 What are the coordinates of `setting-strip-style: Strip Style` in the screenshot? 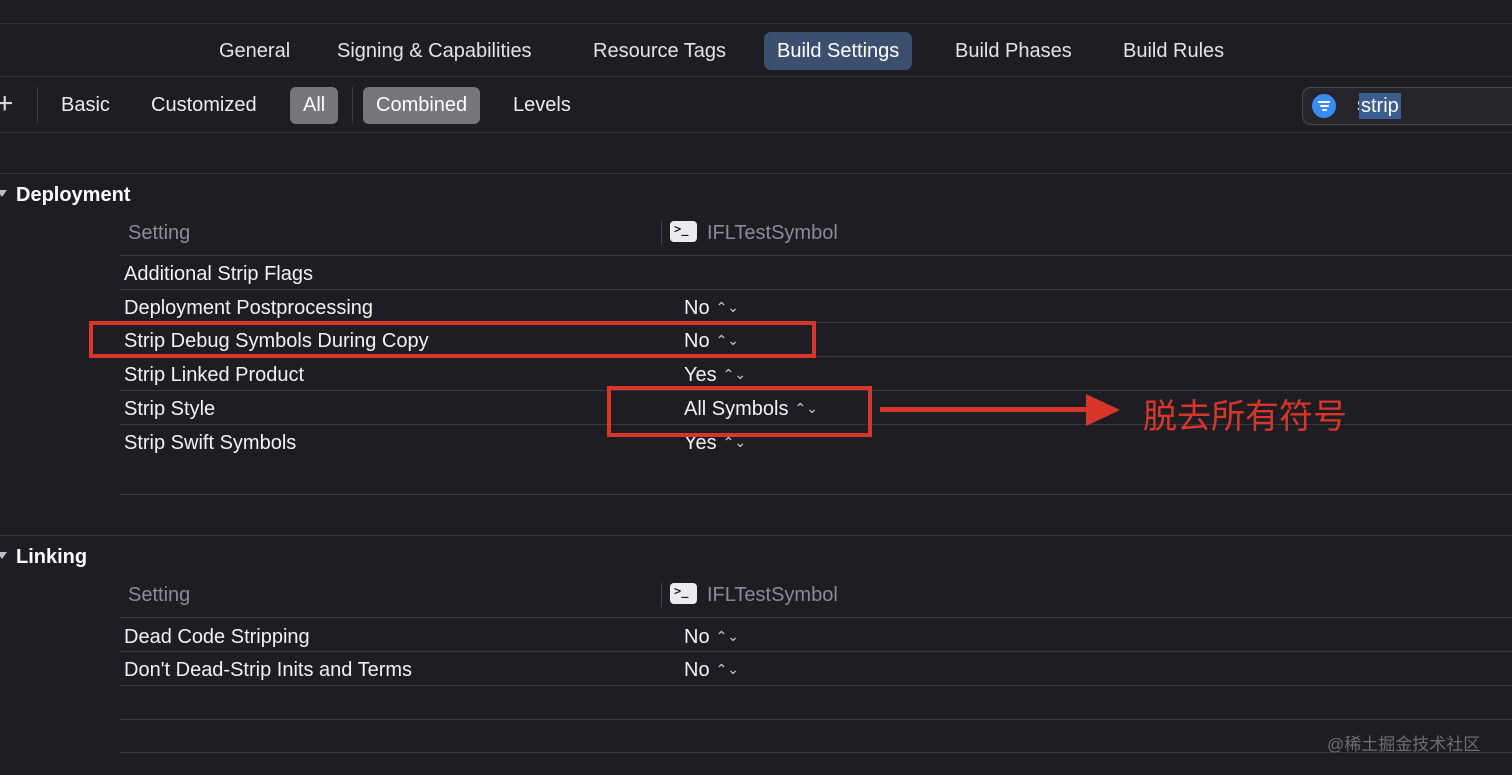 It's located at (169, 409).